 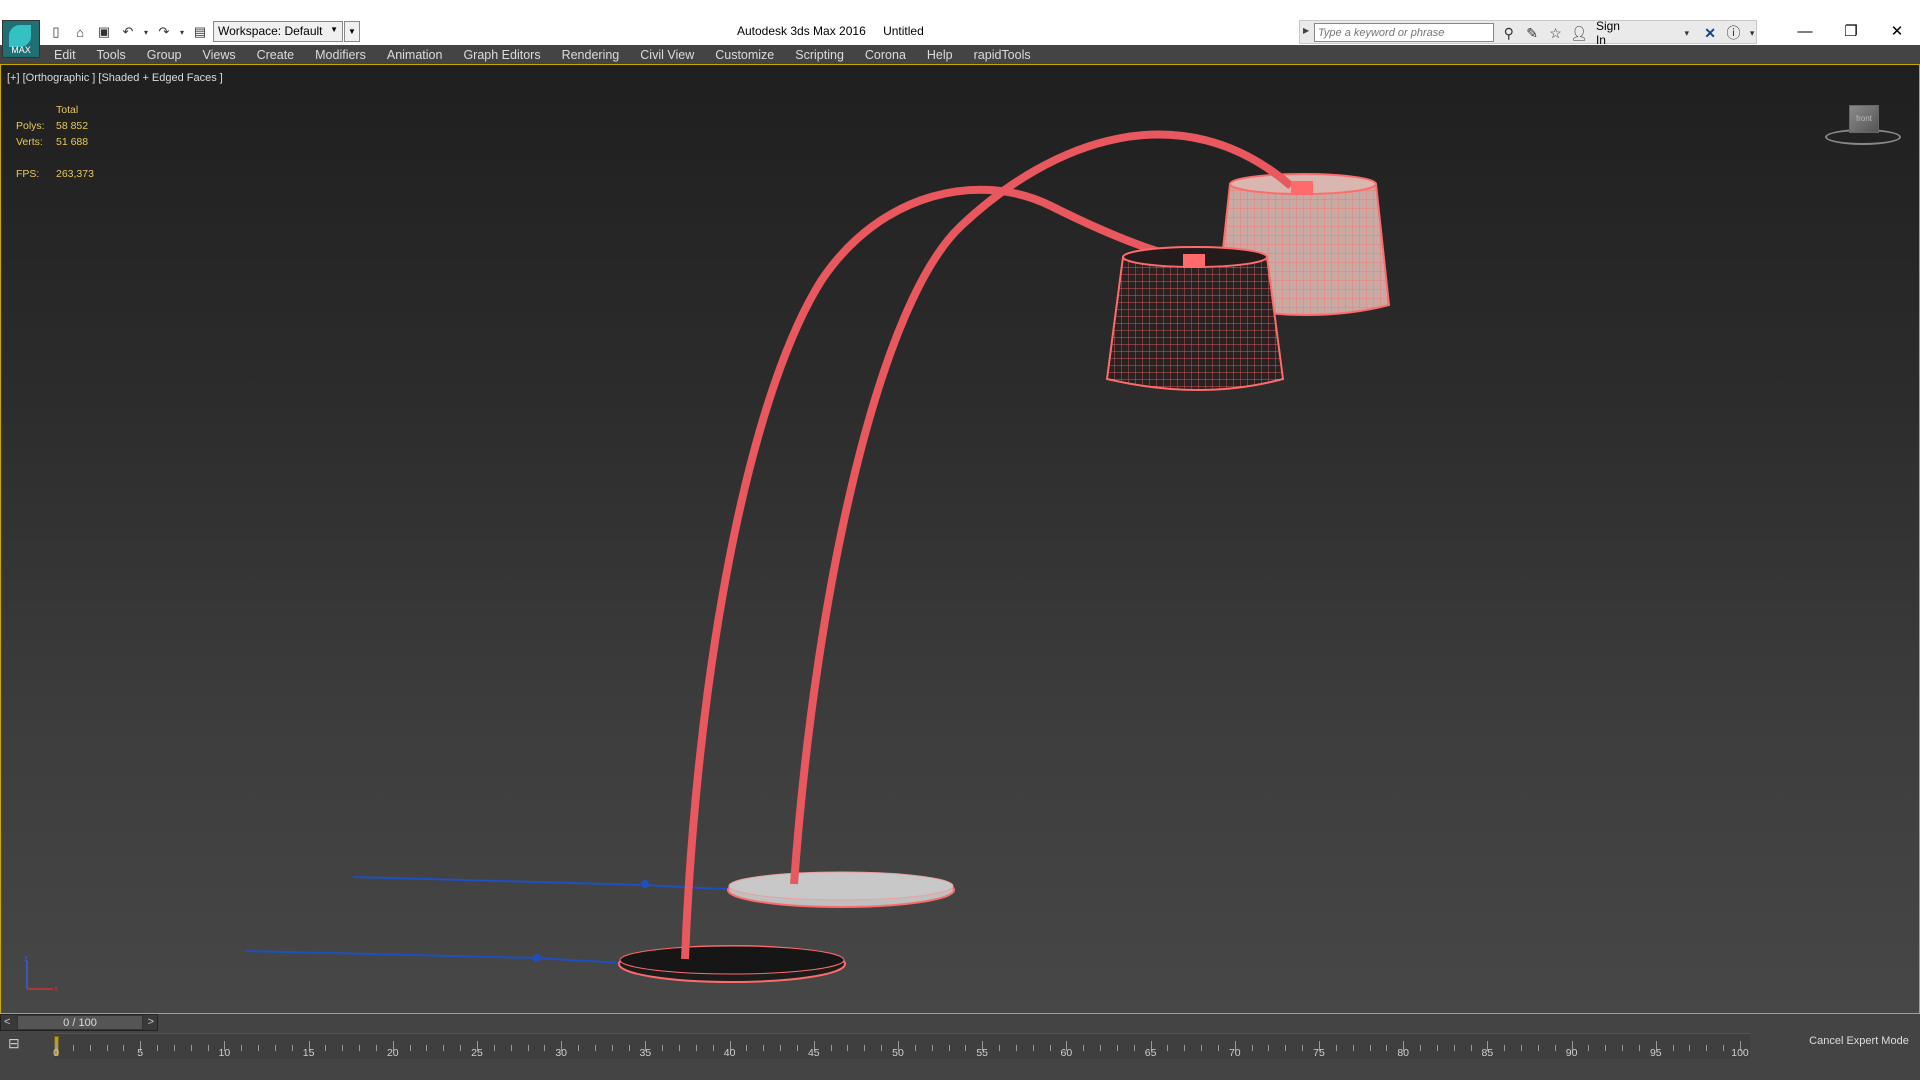 I want to click on window-controls: — ❐ ✕, so click(x=1851, y=31).